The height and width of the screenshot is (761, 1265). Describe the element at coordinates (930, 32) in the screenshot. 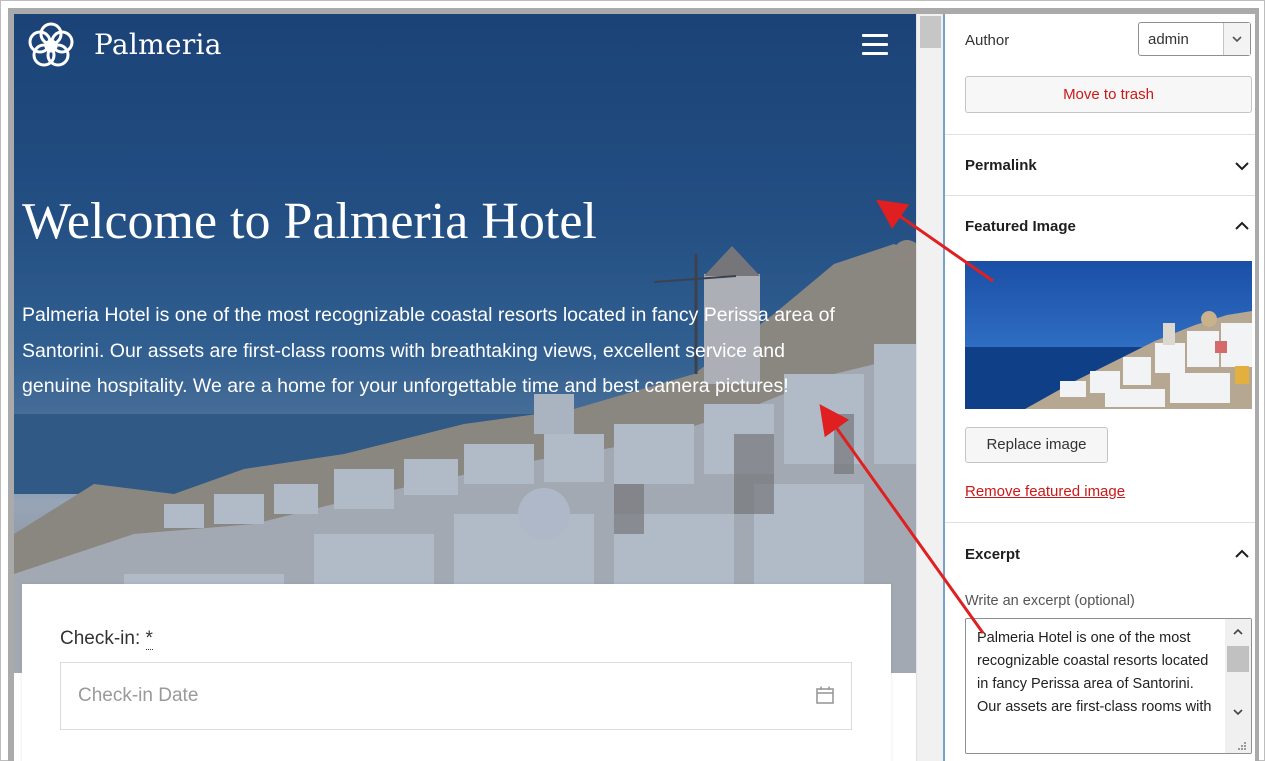

I see `preview-scrollbar-thumb` at that location.